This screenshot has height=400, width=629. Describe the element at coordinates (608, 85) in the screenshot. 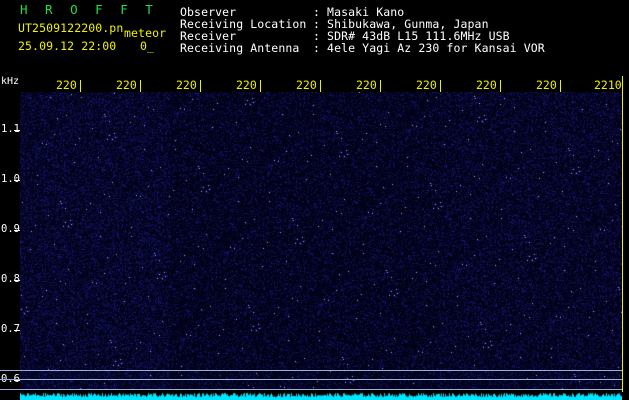

I see `time-label: 2210` at that location.